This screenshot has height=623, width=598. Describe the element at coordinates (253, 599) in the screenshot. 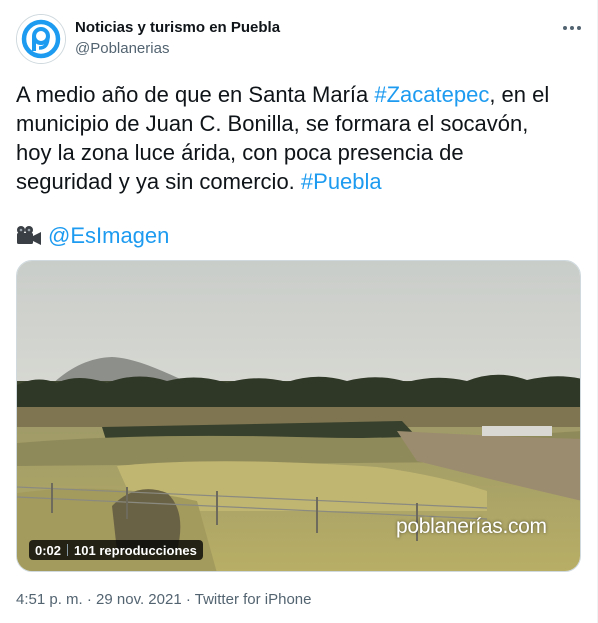

I see `tweet-source: Twitter for iPhone` at that location.